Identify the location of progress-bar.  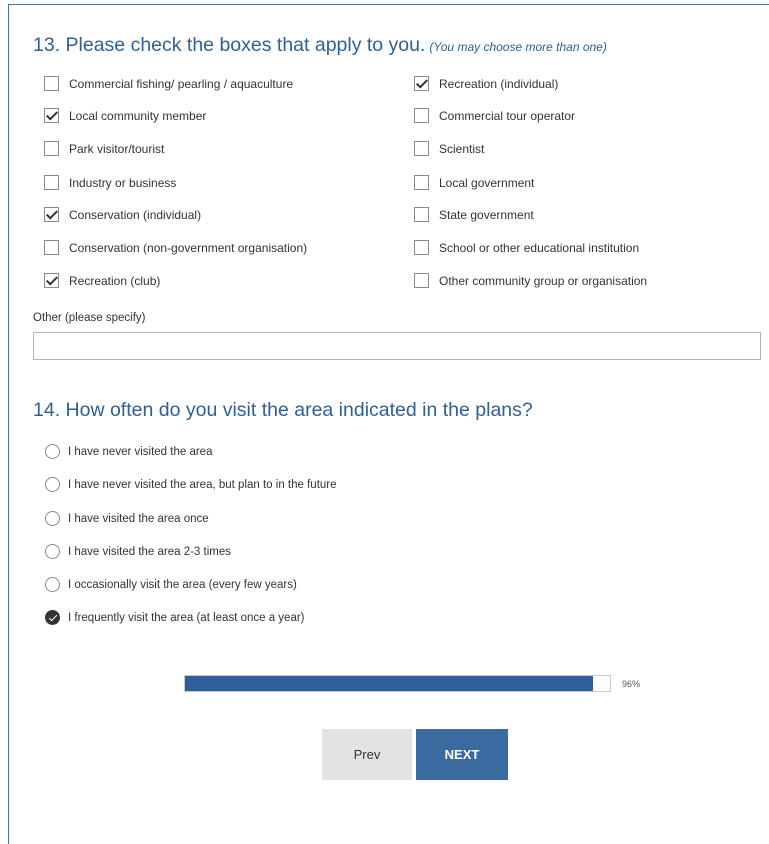
(397, 683).